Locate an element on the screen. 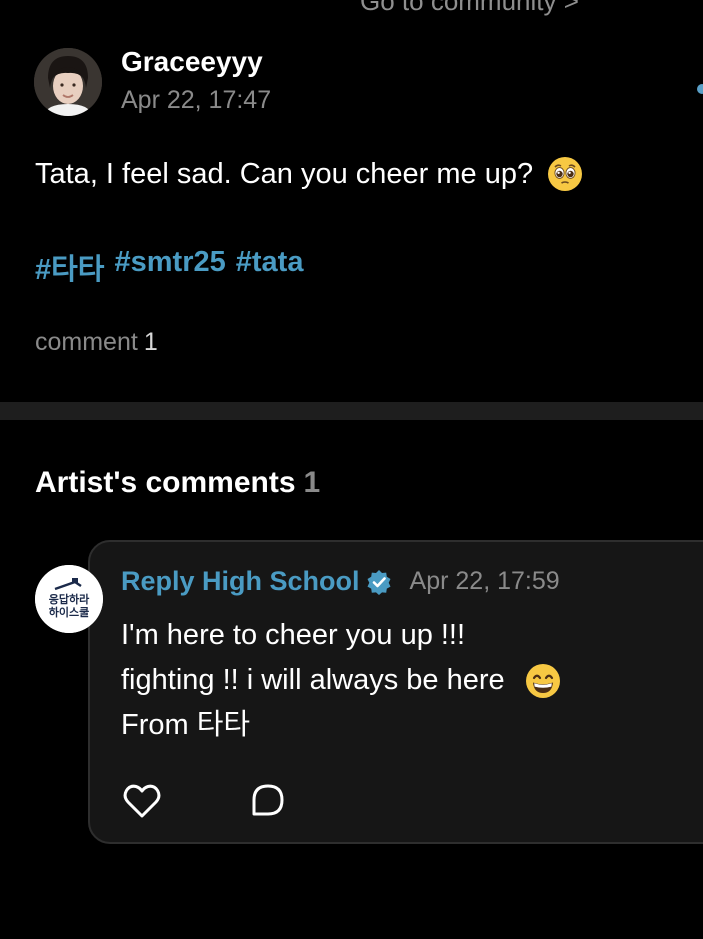 The width and height of the screenshot is (703, 939). artist-reply-header: Reply High School Apr 22, 17:59 is located at coordinates (340, 581).